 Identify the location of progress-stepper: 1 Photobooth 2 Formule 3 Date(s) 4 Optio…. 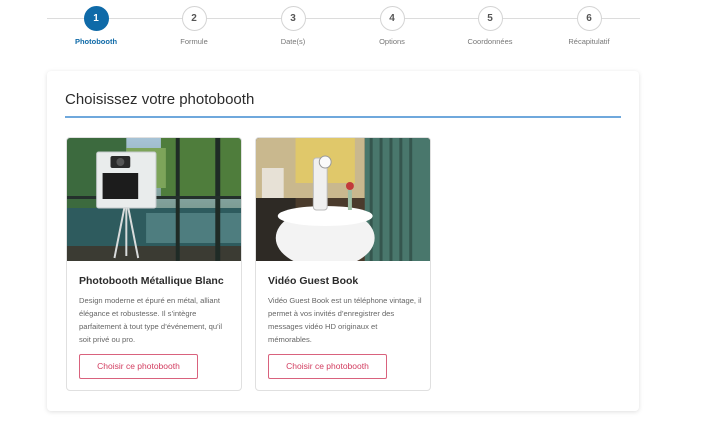
(343, 28).